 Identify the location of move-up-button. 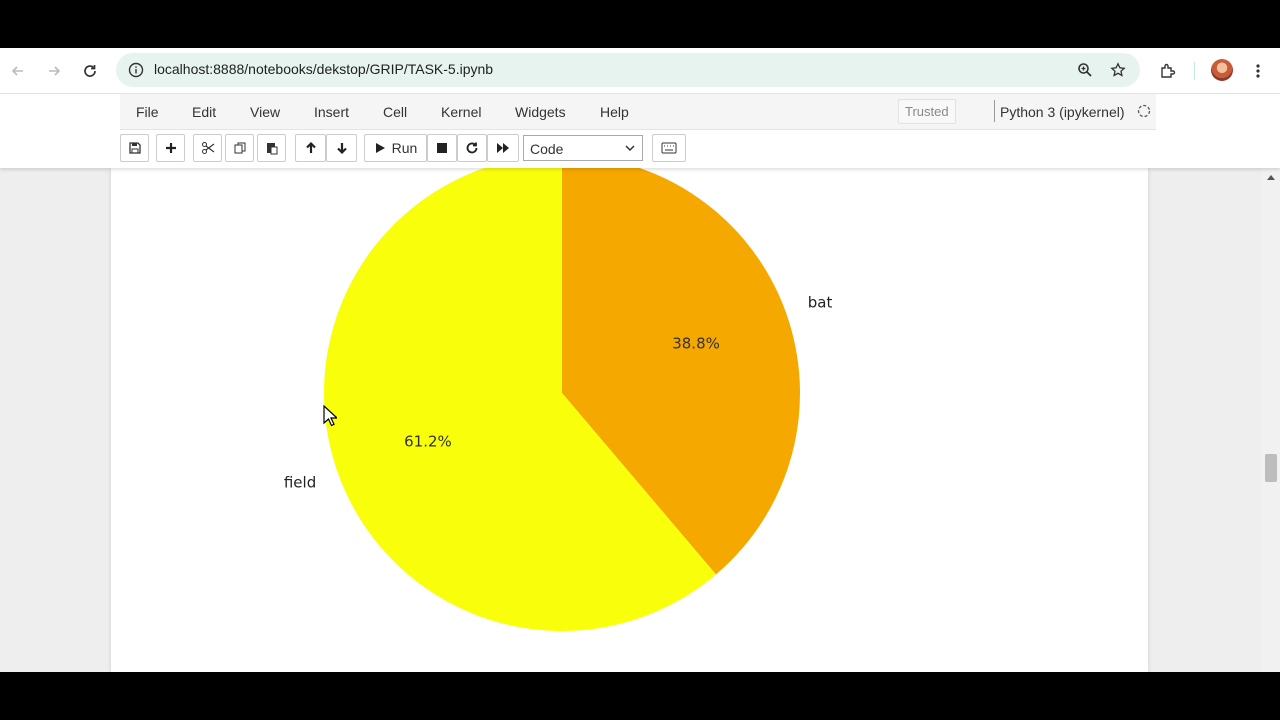
(310, 148).